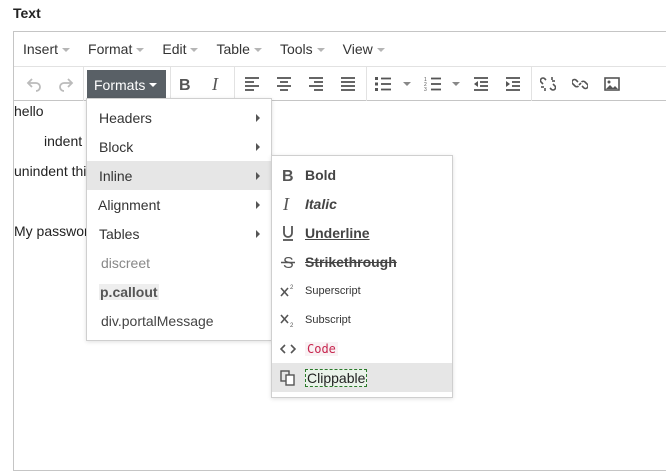 This screenshot has width=666, height=471. I want to click on italic-button: I, so click(217, 84).